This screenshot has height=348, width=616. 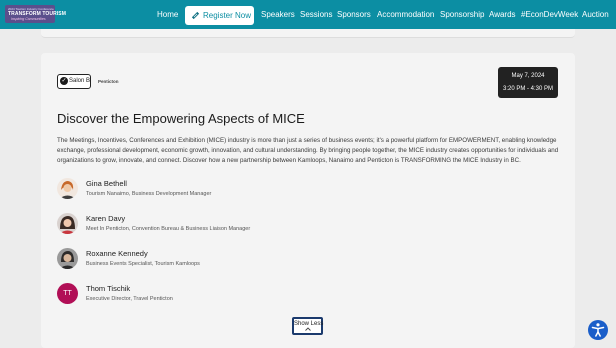 What do you see at coordinates (278, 14) in the screenshot?
I see `nav-speakers: Speakers` at bounding box center [278, 14].